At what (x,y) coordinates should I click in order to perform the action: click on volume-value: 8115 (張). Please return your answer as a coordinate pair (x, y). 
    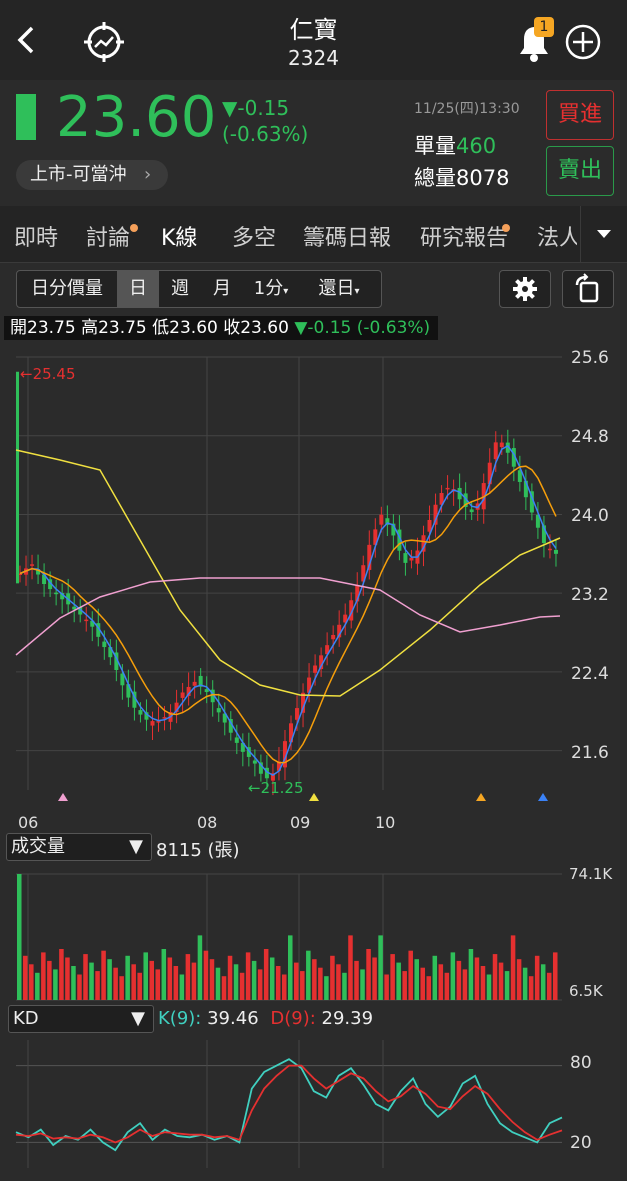
    Looking at the image, I should click on (198, 850).